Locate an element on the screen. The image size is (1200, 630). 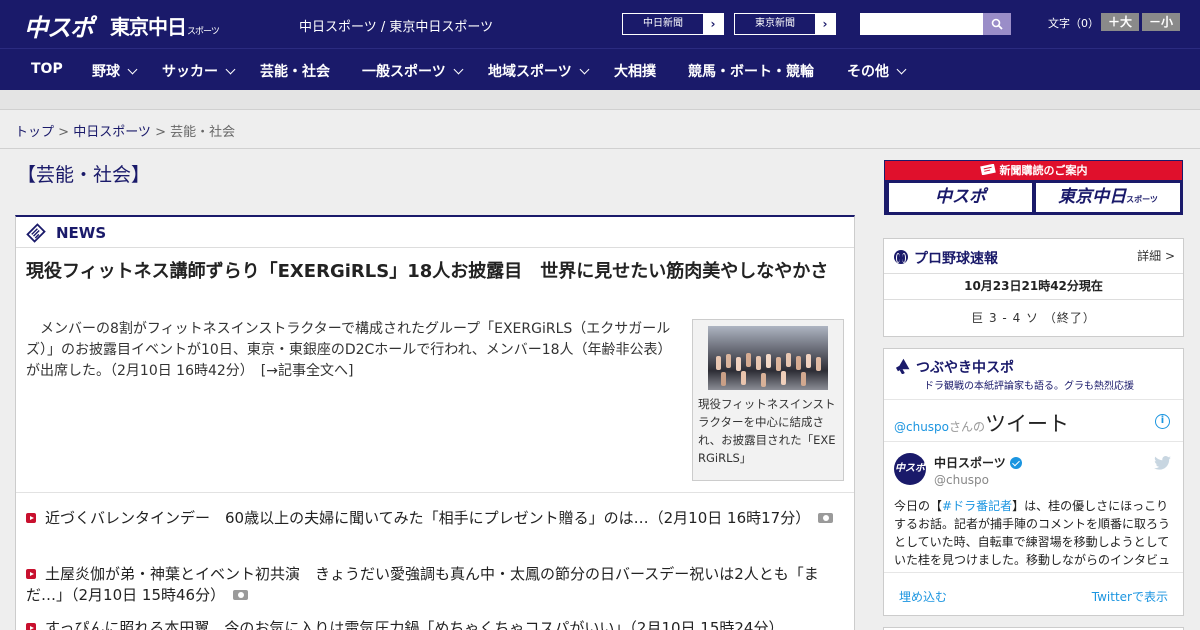
camera-icon is located at coordinates (241, 595).